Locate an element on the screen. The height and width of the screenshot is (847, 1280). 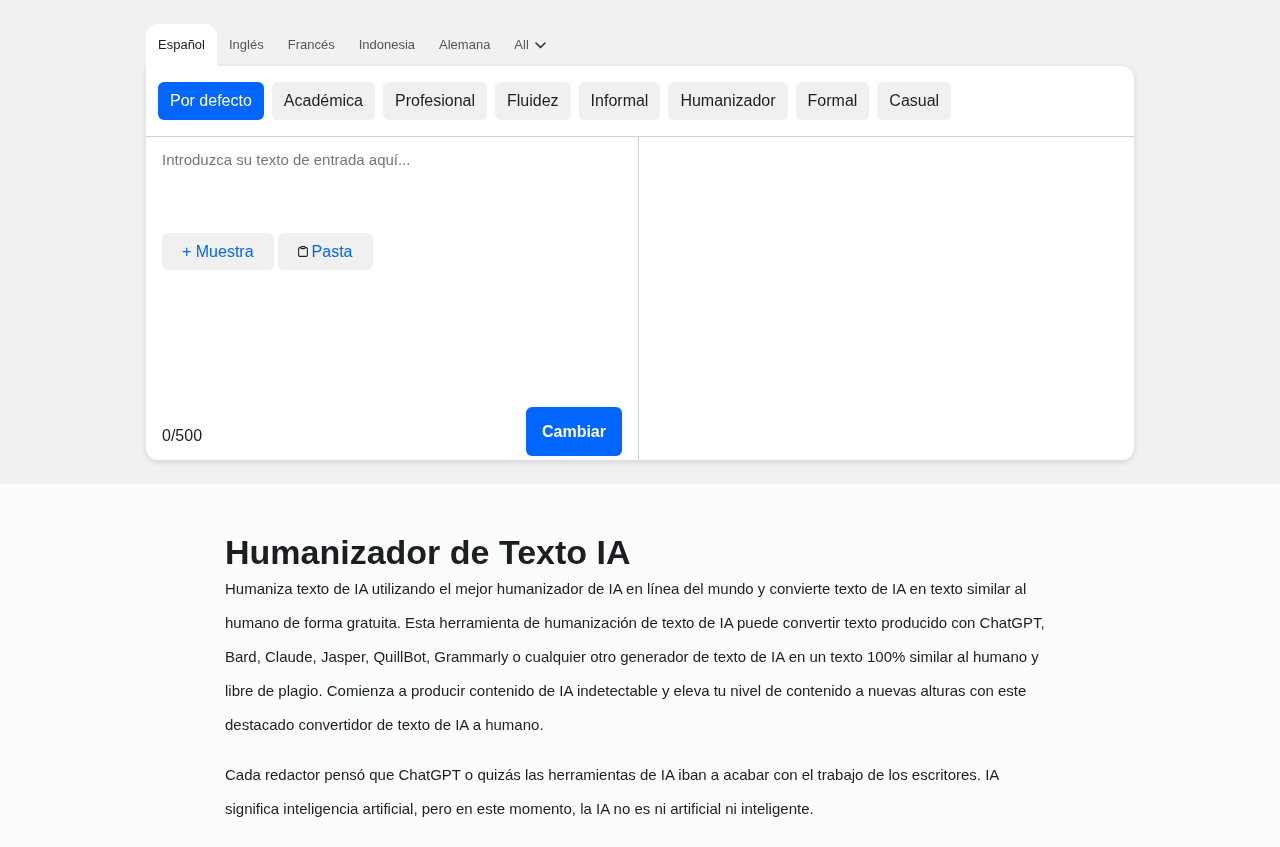
mode-chip: Por defecto is located at coordinates (211, 101).